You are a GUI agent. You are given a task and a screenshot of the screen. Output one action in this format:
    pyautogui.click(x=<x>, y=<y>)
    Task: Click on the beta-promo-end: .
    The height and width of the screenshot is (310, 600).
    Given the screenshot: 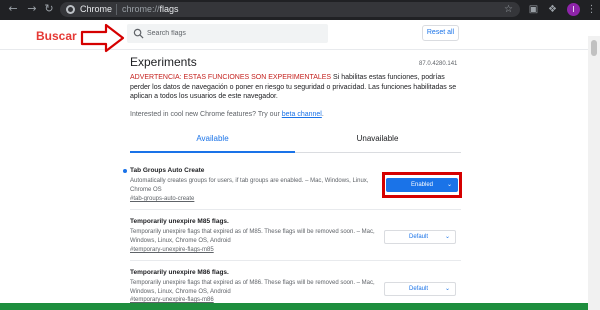 What is the action you would take?
    pyautogui.click(x=322, y=114)
    